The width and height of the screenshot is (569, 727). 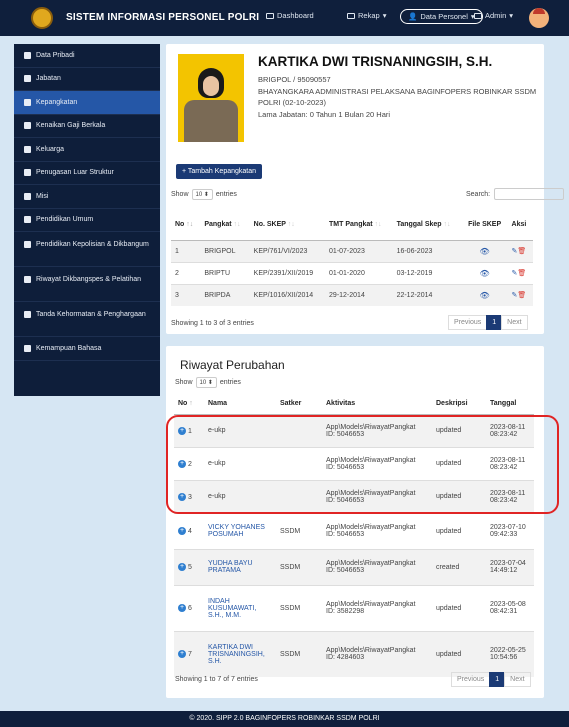 I want to click on sidebar-item-kepangkatan: Kepangkatan, so click(x=87, y=103).